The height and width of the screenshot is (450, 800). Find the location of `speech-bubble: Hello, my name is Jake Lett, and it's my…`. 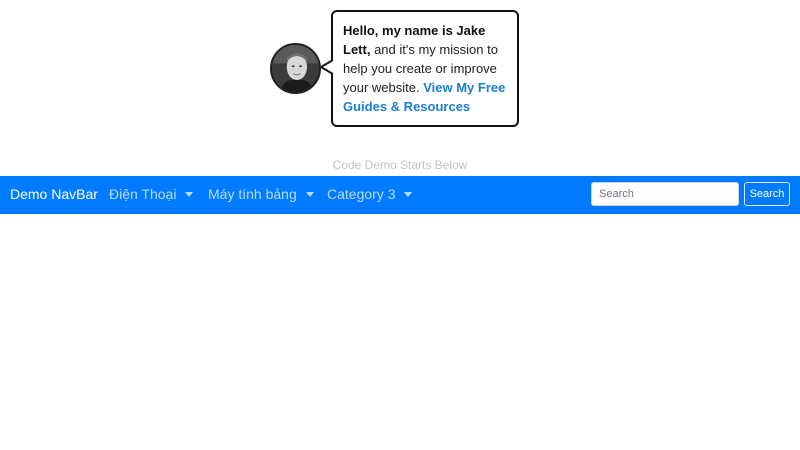

speech-bubble: Hello, my name is Jake Lett, and it's my… is located at coordinates (425, 68).